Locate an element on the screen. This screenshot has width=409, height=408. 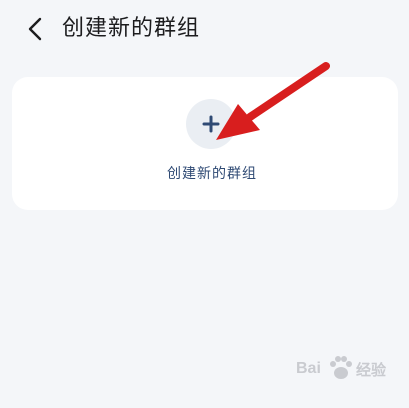
watermark: Bai 经验 is located at coordinates (345, 370).